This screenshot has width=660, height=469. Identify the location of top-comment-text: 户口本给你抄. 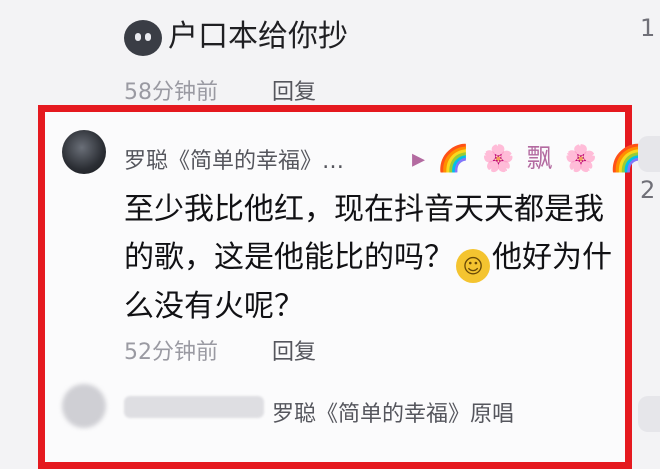
(258, 36).